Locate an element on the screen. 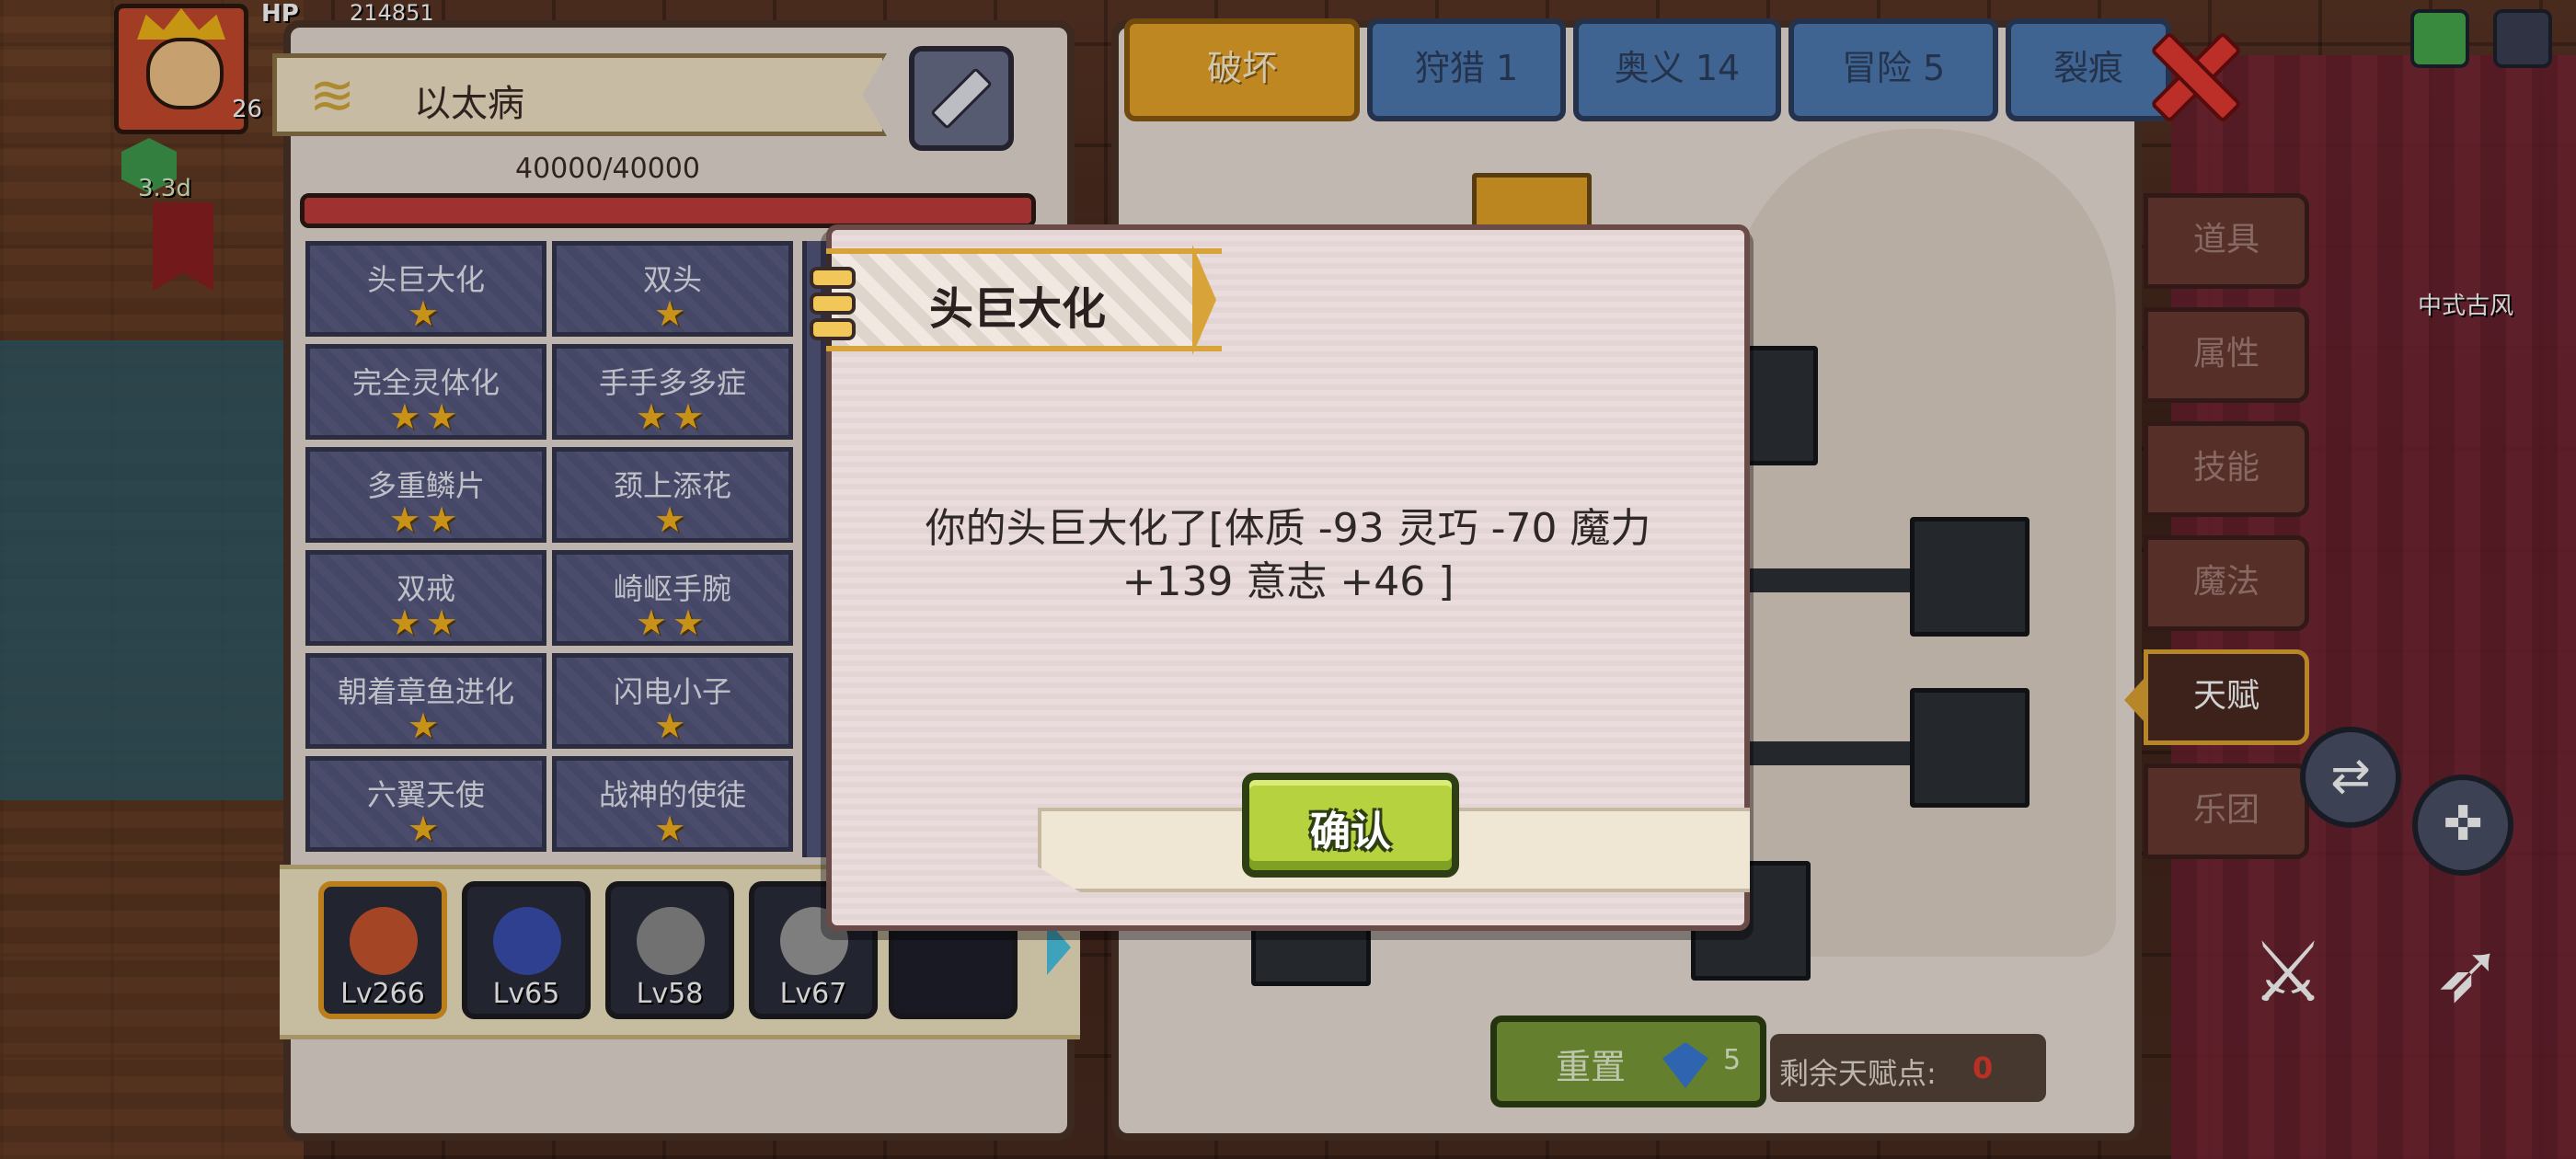 The image size is (2576, 1159). confirm-button: 确认 is located at coordinates (1350, 825).